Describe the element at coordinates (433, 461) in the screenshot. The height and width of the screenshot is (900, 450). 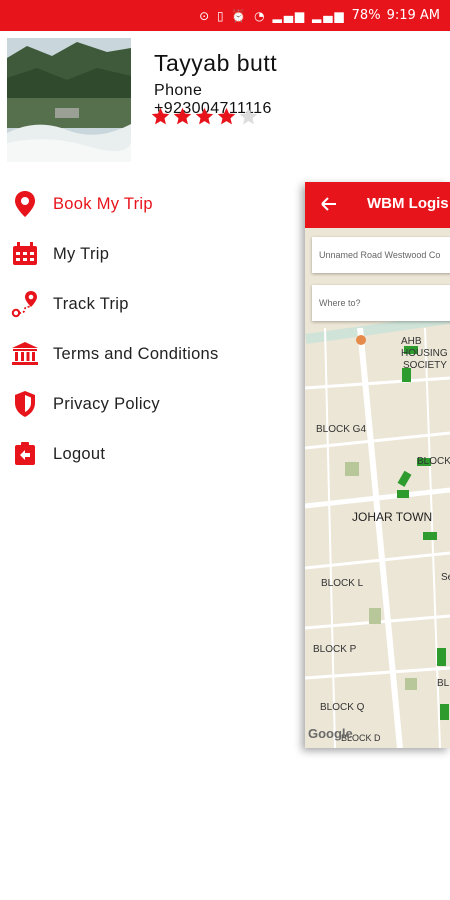
I see `map-label: BLOCK` at that location.